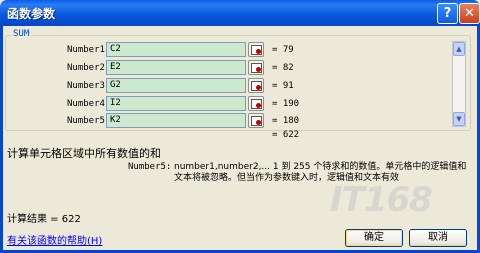 The width and height of the screenshot is (480, 253). What do you see at coordinates (176, 49) in the screenshot?
I see `argument-input-number1: C2` at bounding box center [176, 49].